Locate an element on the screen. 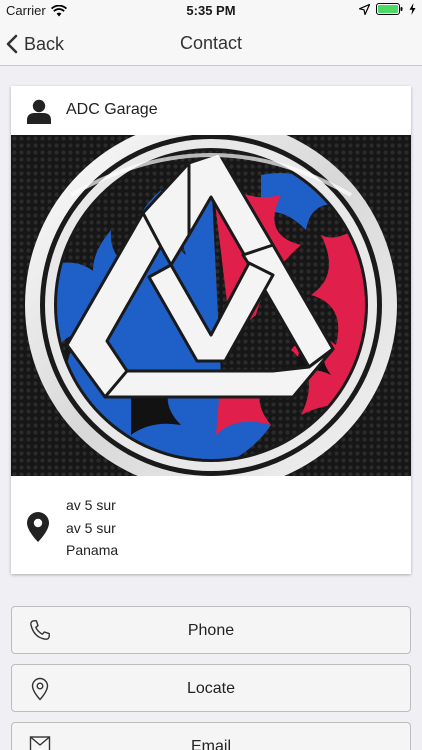 Image resolution: width=422 pixels, height=750 pixels. status-right is located at coordinates (387, 9).